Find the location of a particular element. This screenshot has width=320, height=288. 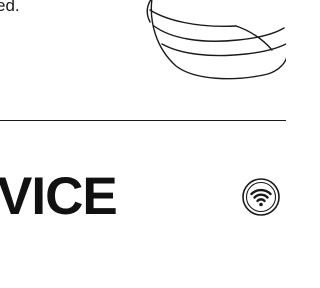

section-heading: VICE is located at coordinates (59, 196).